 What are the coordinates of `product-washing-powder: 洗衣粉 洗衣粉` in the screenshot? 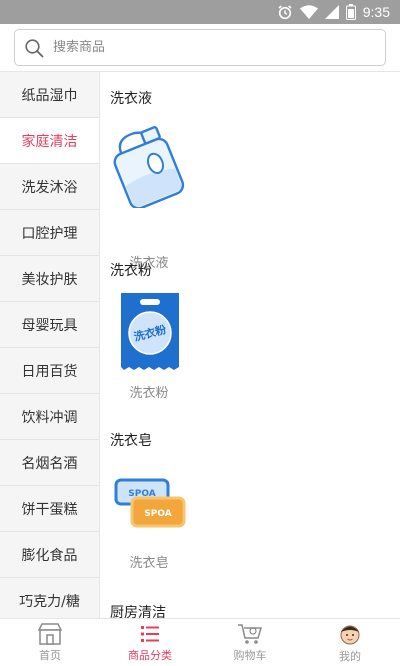 It's located at (149, 344).